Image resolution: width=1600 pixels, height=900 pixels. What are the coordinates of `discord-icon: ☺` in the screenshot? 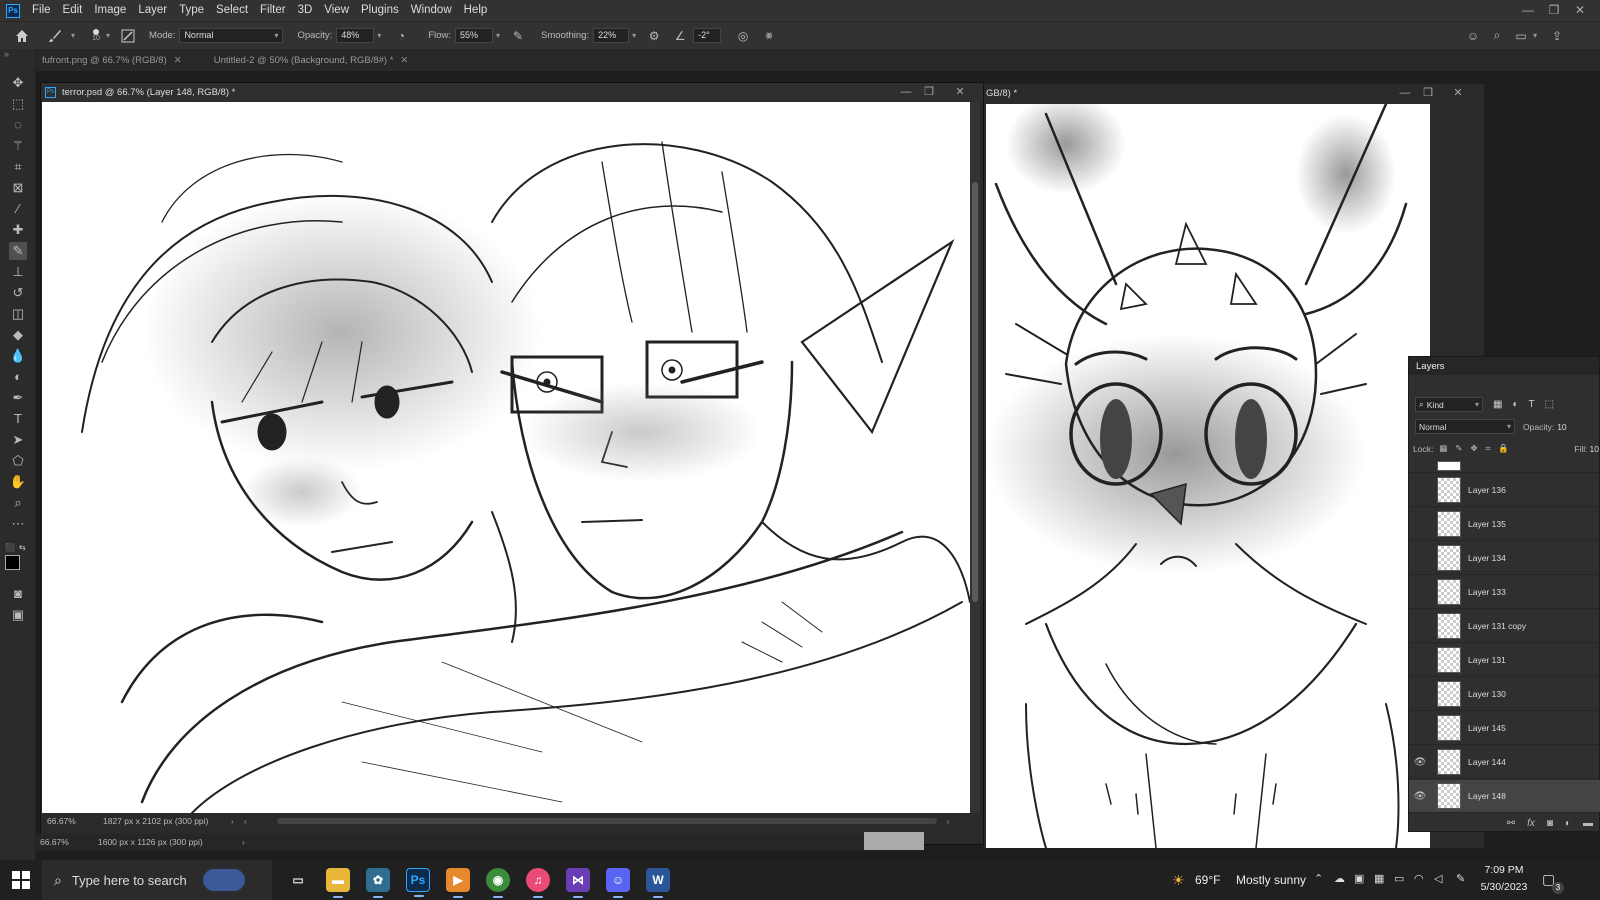 It's located at (618, 883).